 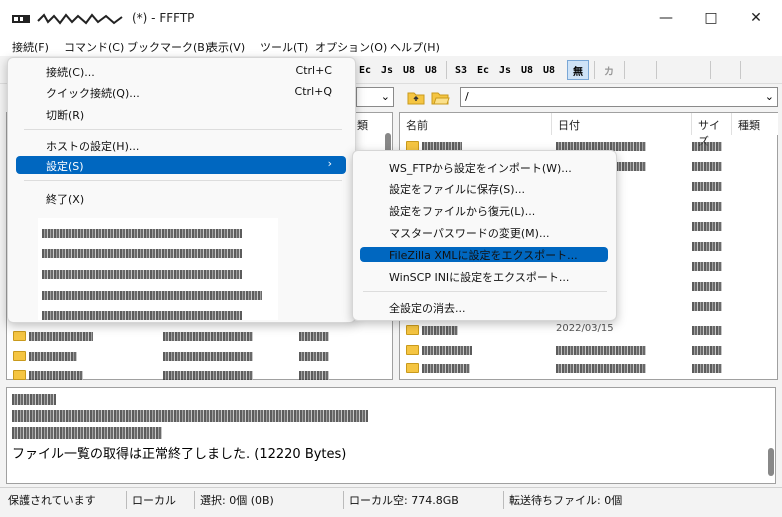 I want to click on toolbar-remote-jis-button: Js, so click(x=505, y=70).